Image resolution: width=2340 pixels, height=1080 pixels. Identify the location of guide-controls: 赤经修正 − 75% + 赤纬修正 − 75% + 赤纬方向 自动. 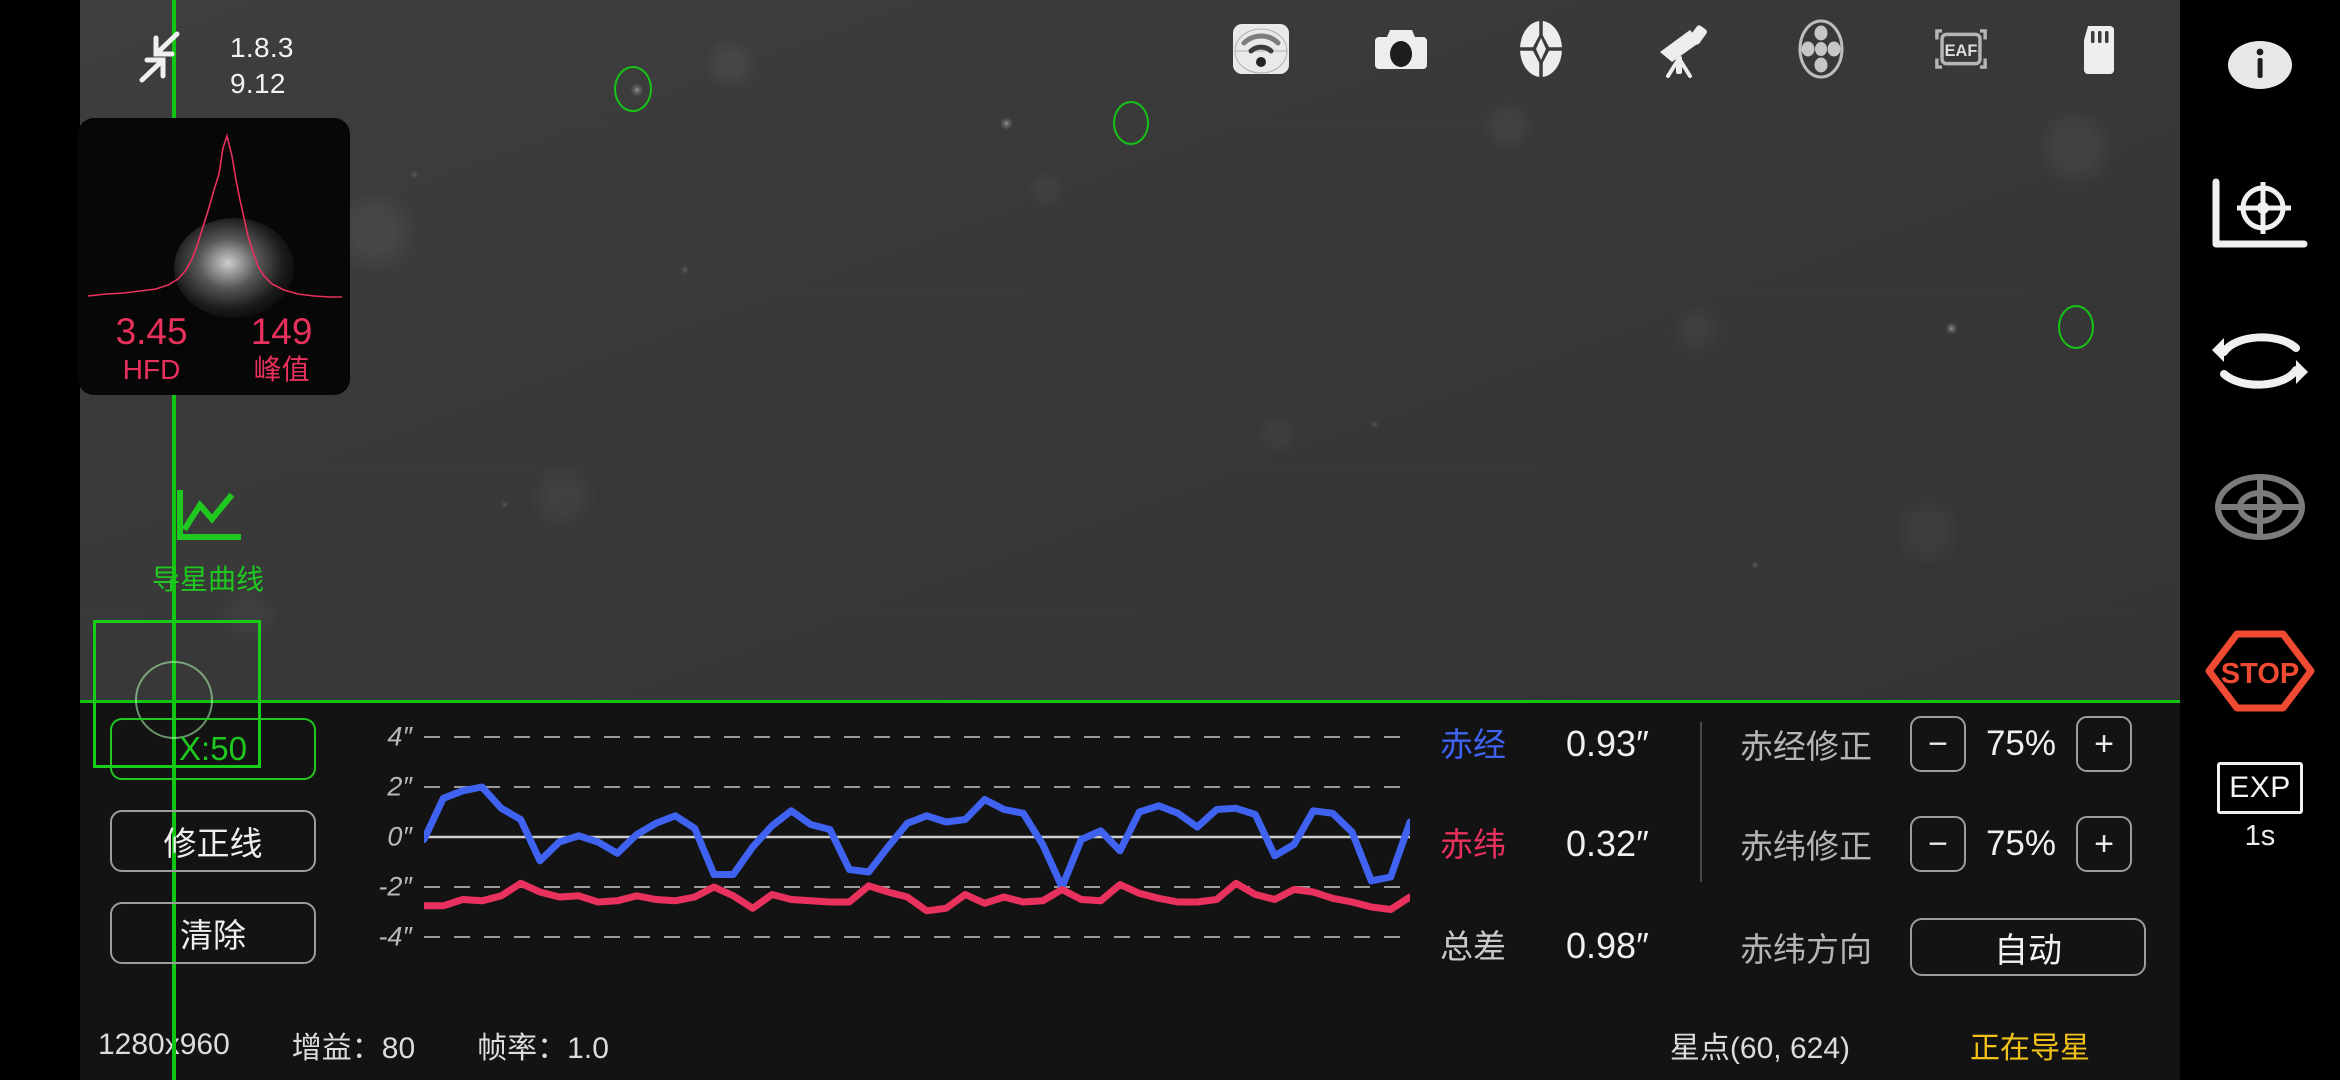
(1950, 841).